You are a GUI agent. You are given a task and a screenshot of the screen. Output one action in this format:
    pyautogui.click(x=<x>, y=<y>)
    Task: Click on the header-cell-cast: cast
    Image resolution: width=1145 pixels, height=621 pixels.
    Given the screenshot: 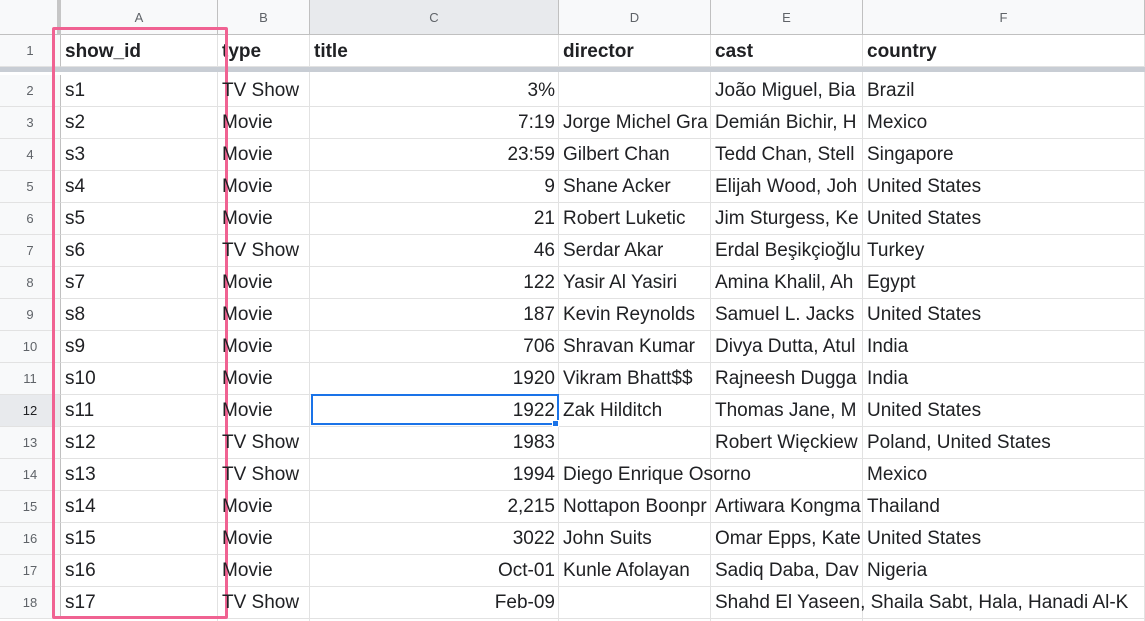 What is the action you would take?
    pyautogui.click(x=787, y=51)
    